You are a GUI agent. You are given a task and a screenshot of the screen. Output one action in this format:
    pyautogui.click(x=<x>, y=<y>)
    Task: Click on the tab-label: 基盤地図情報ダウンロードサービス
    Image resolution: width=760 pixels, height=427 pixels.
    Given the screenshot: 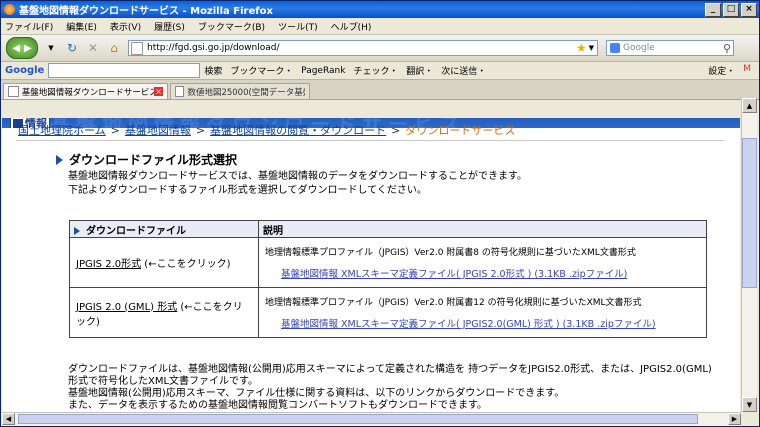 What is the action you would take?
    pyautogui.click(x=88, y=92)
    